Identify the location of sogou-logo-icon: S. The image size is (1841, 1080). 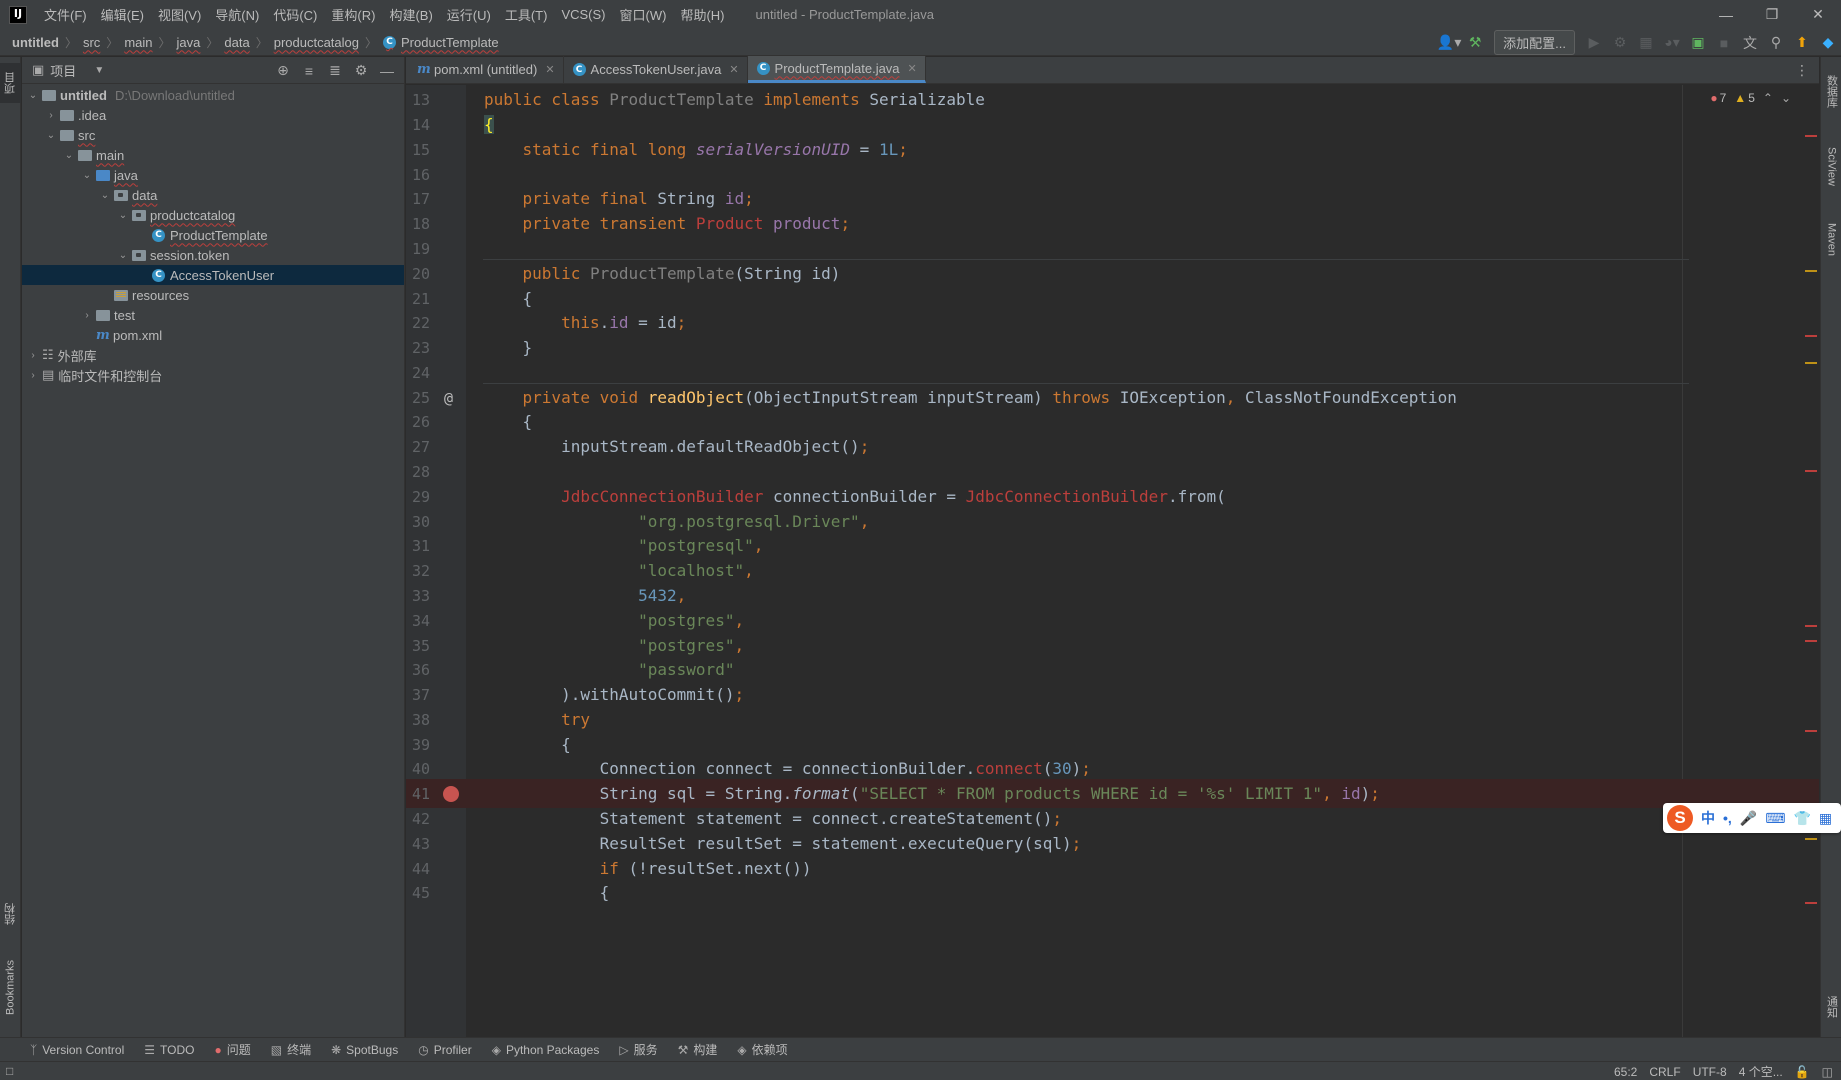
(1680, 818).